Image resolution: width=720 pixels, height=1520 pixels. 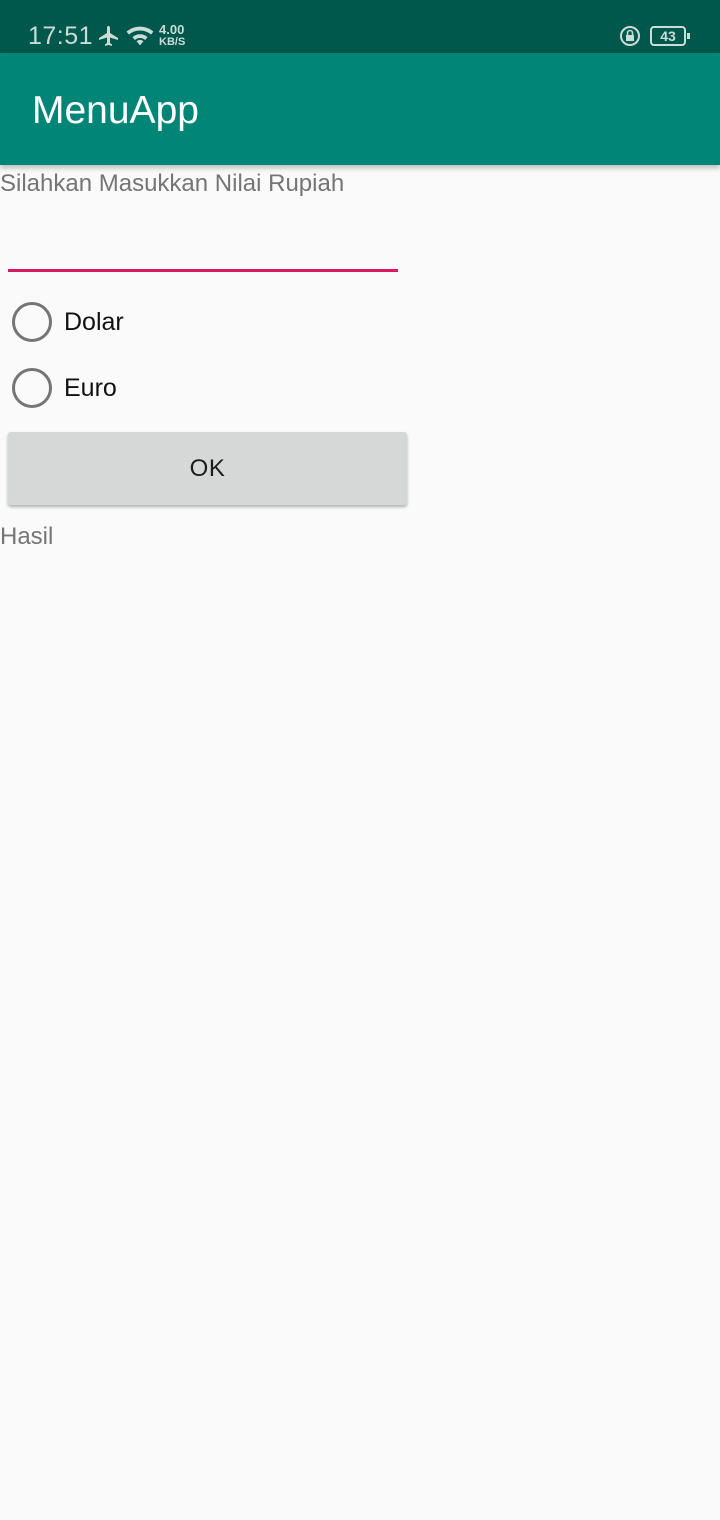 What do you see at coordinates (94, 322) in the screenshot?
I see `radio-dolar-label: Dolar` at bounding box center [94, 322].